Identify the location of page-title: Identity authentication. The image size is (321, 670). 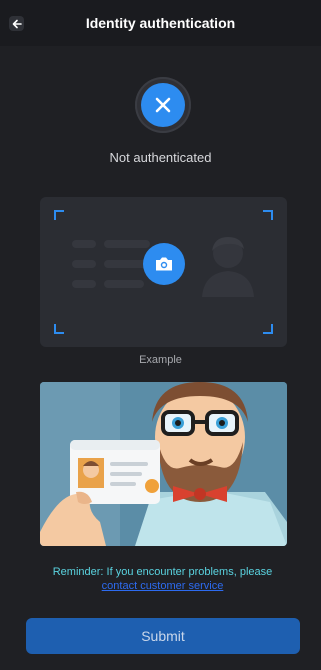
(160, 23).